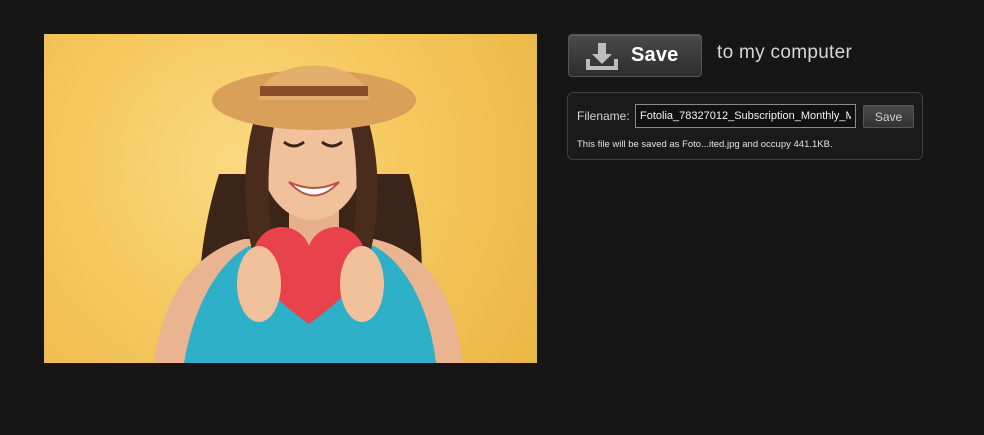 This screenshot has height=435, width=984. Describe the element at coordinates (602, 56) in the screenshot. I see `download-icon` at that location.